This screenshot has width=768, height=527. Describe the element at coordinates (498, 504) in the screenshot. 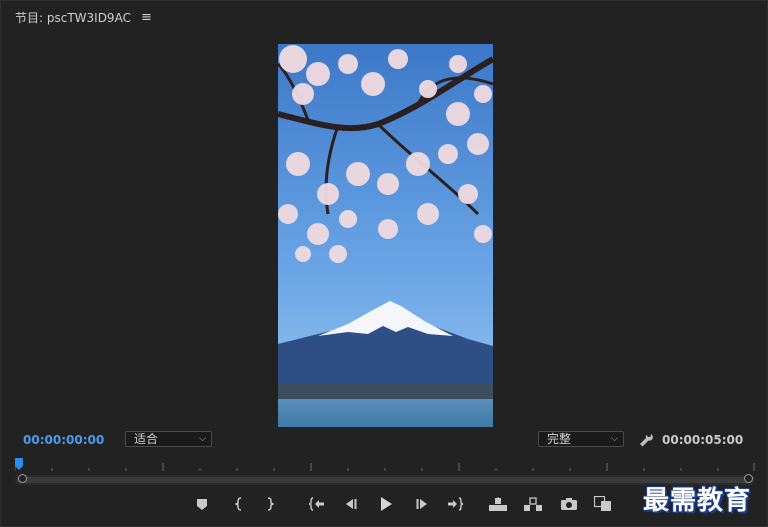

I see `lift-icon` at that location.